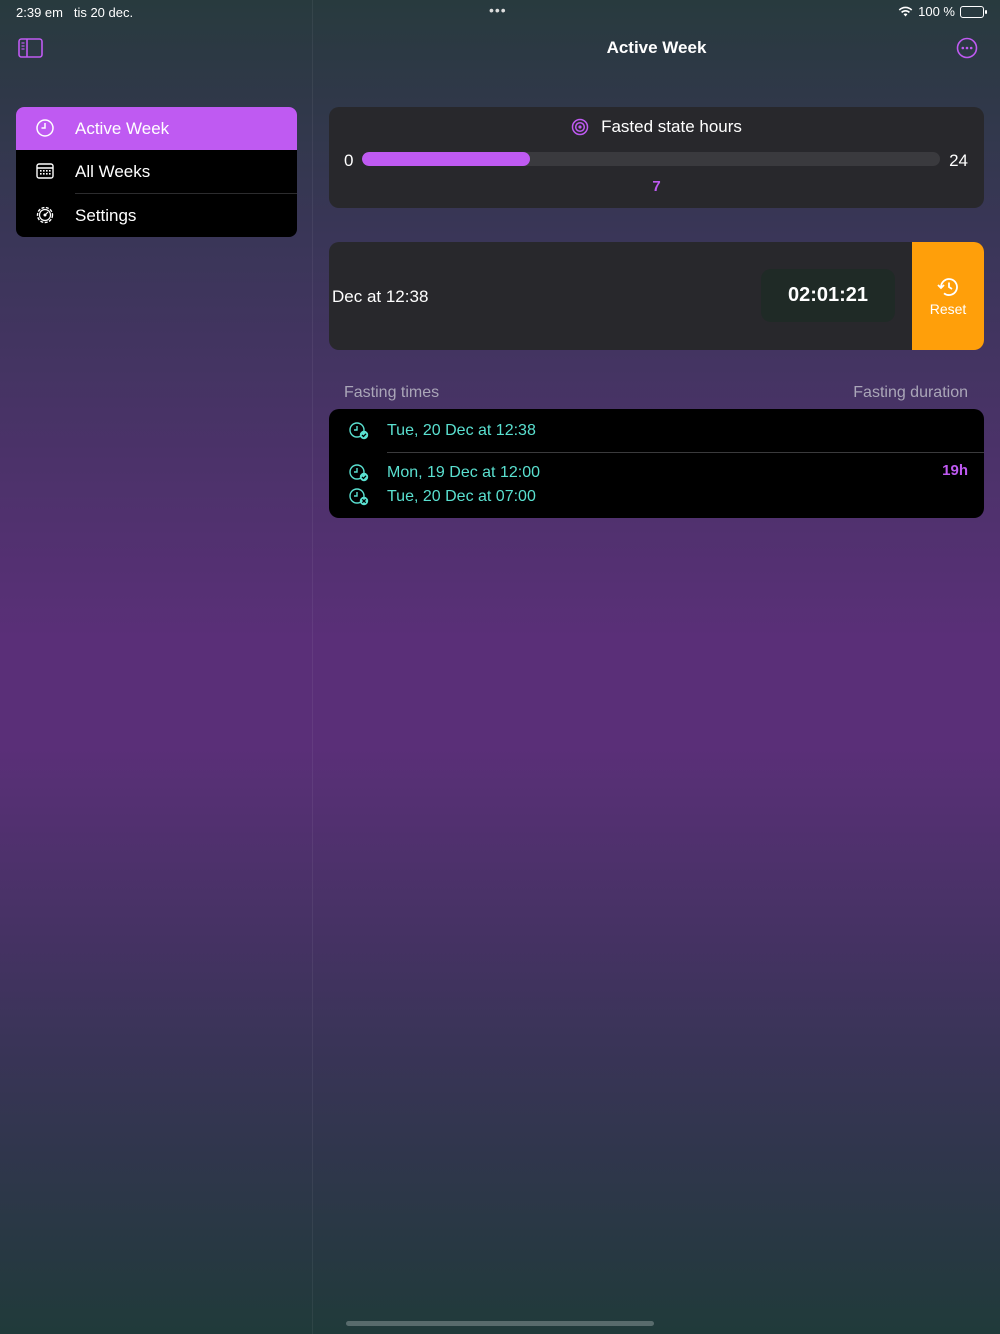 This screenshot has height=1334, width=1000. Describe the element at coordinates (656, 47) in the screenshot. I see `page-title: Active Week` at that location.